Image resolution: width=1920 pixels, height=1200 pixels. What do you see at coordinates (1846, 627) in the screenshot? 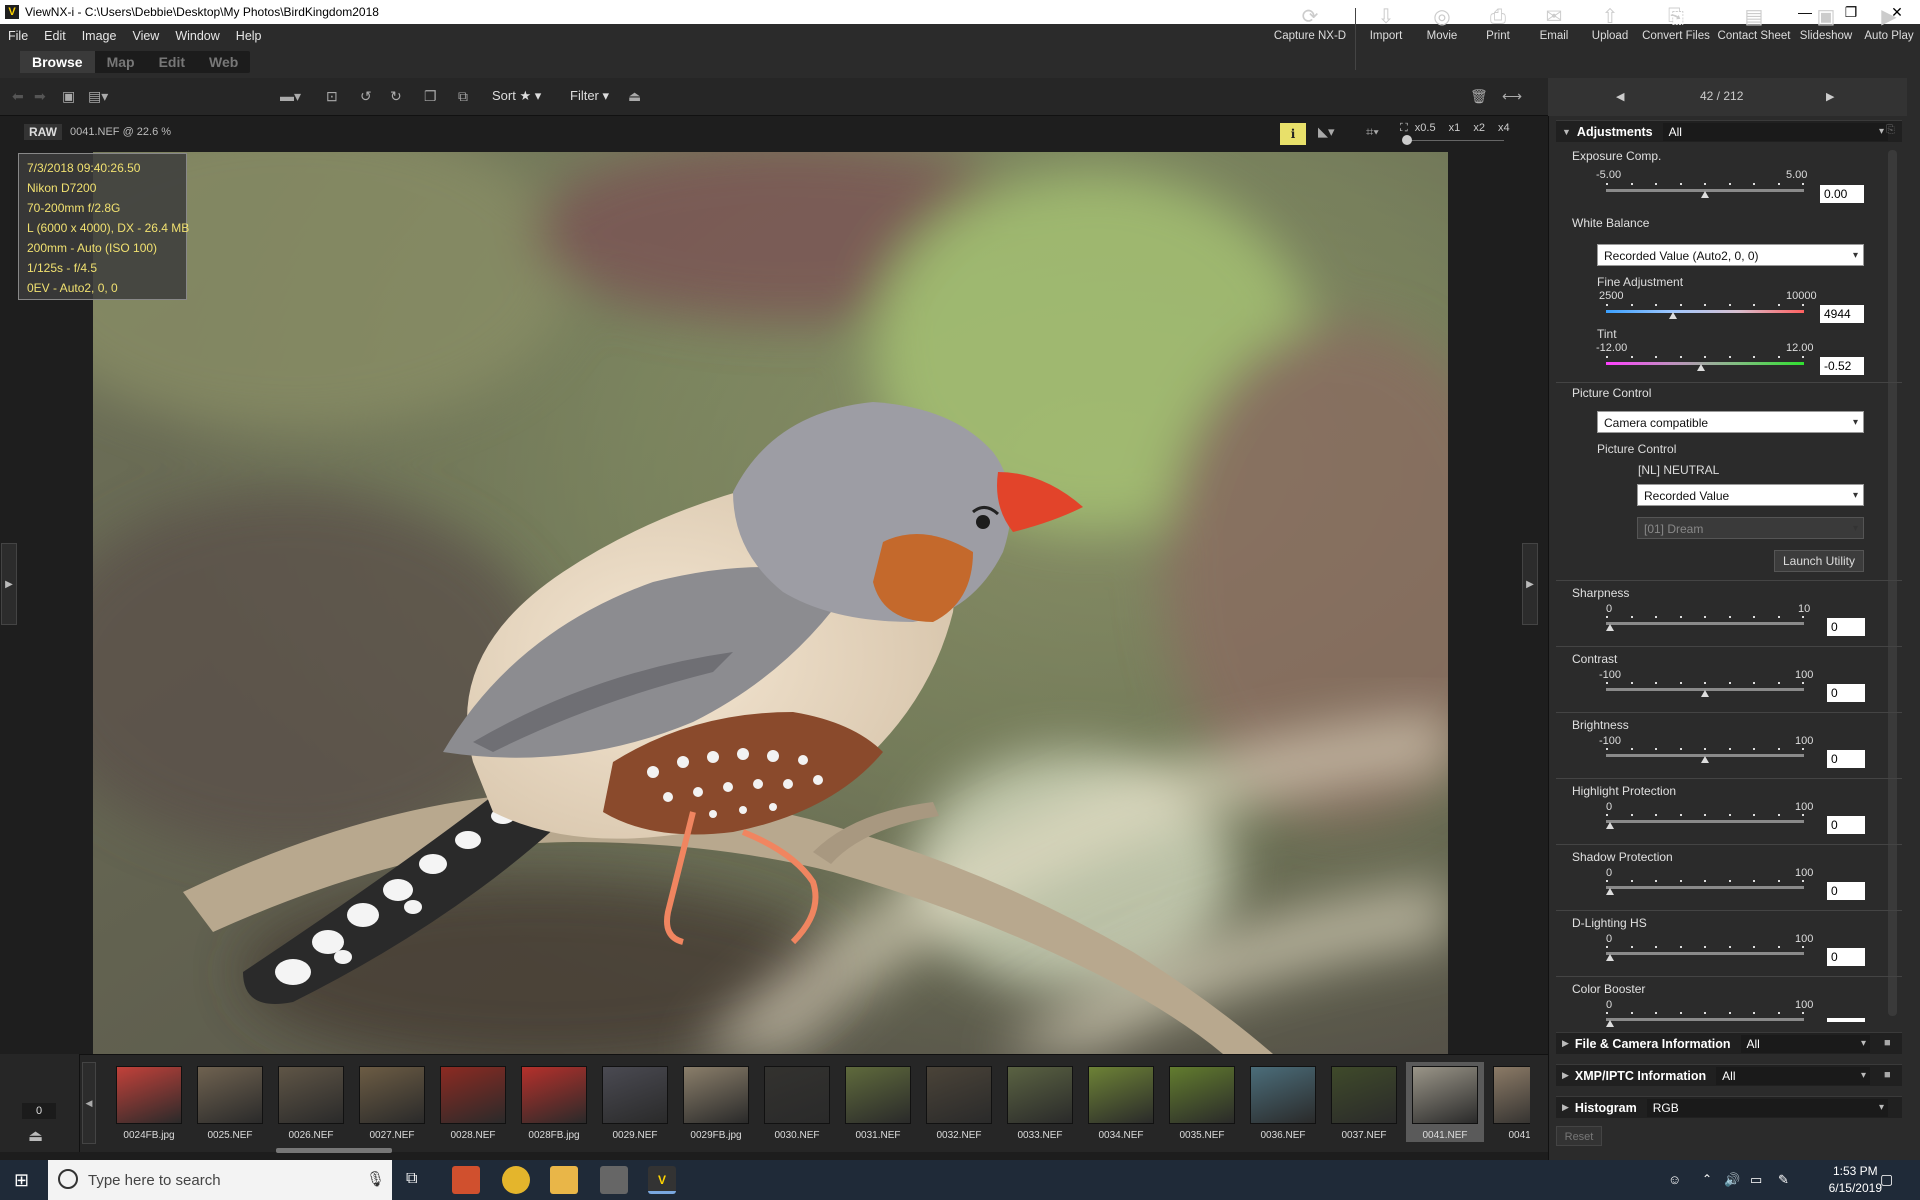
I see `sharpness-value-field: 0` at bounding box center [1846, 627].